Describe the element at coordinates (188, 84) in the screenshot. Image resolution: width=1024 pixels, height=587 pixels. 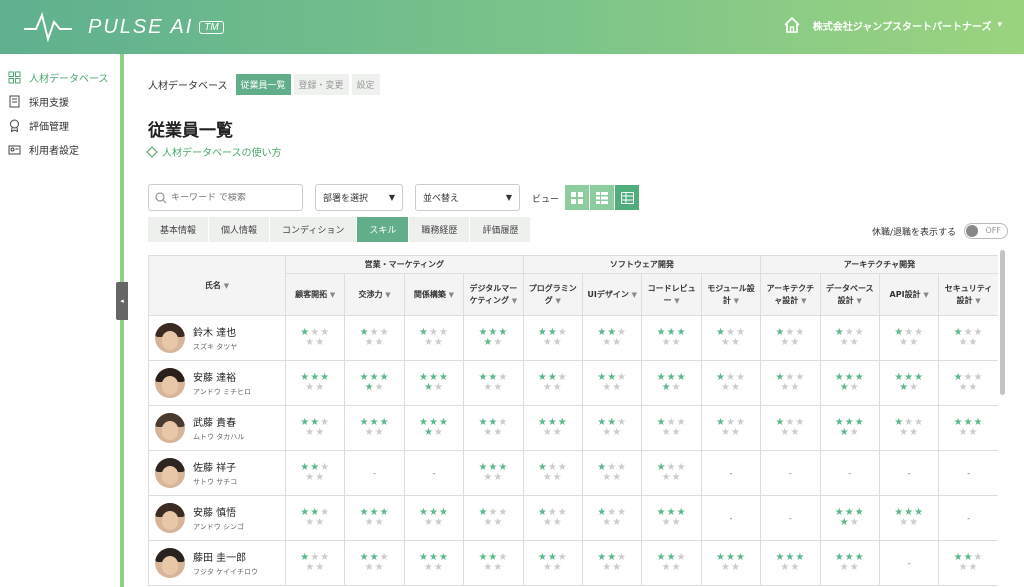
I see `breadcrumb-root: 人材データベース` at that location.